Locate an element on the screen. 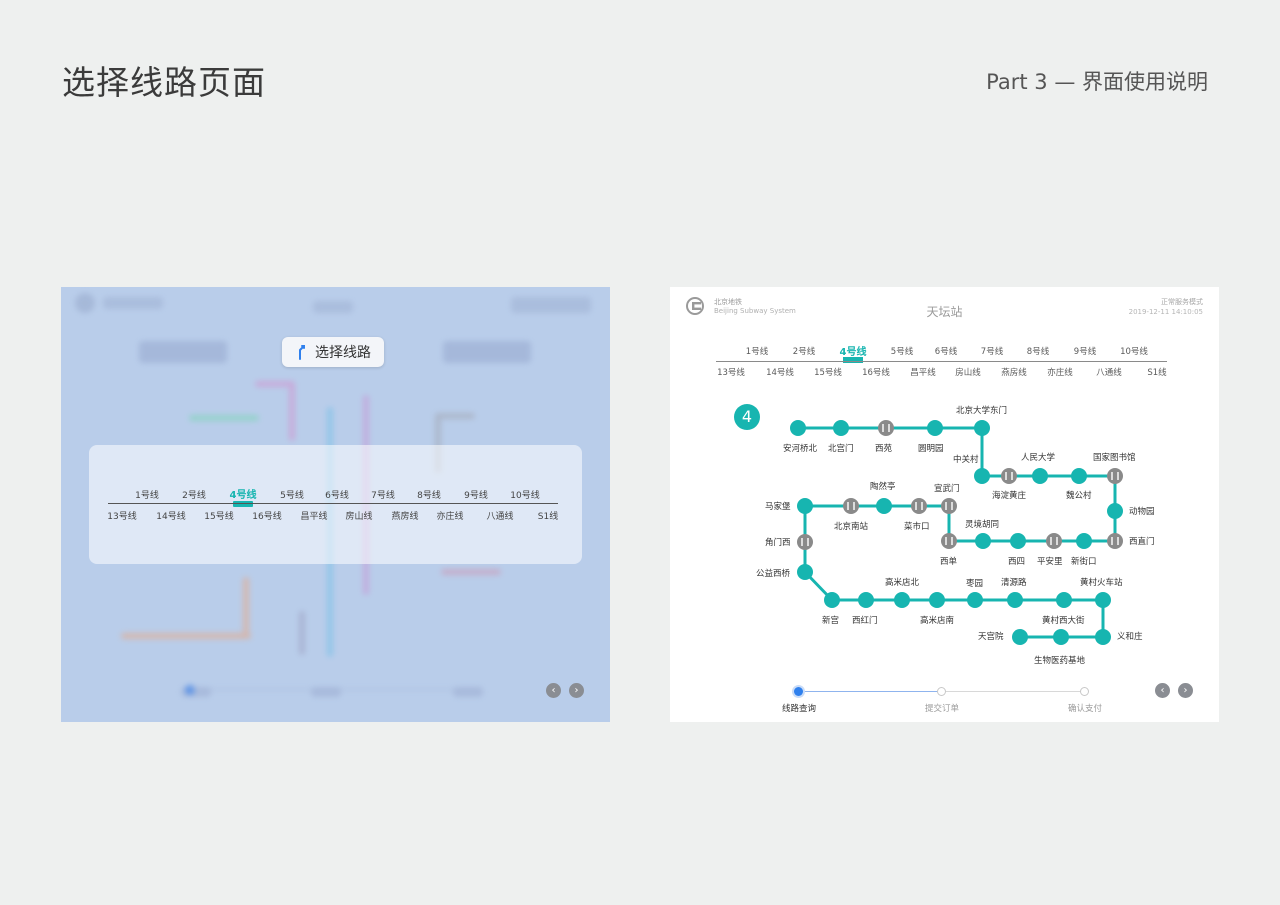 This screenshot has width=1280, height=905. label-pinganli: 平安里 is located at coordinates (1050, 561).